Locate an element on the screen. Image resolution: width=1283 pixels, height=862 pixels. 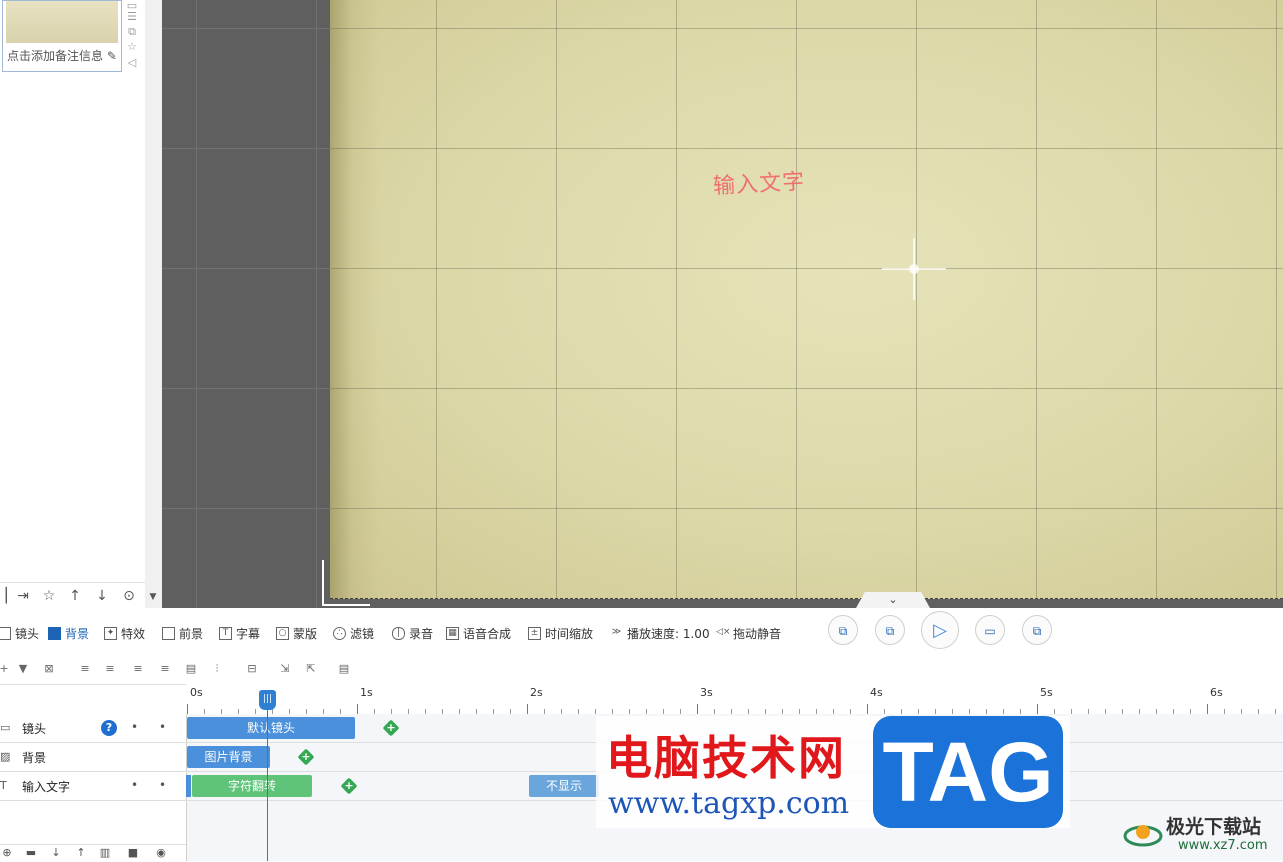
scroll-down-icon: ▼ is located at coordinates (153, 598).